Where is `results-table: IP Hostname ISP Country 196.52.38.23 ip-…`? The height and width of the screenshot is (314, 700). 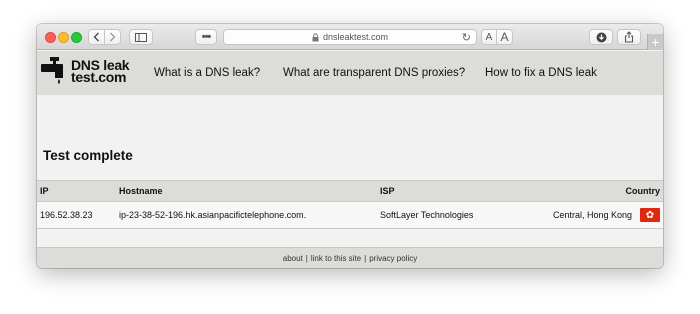 results-table: IP Hostname ISP Country 196.52.38.23 ip-… is located at coordinates (350, 204).